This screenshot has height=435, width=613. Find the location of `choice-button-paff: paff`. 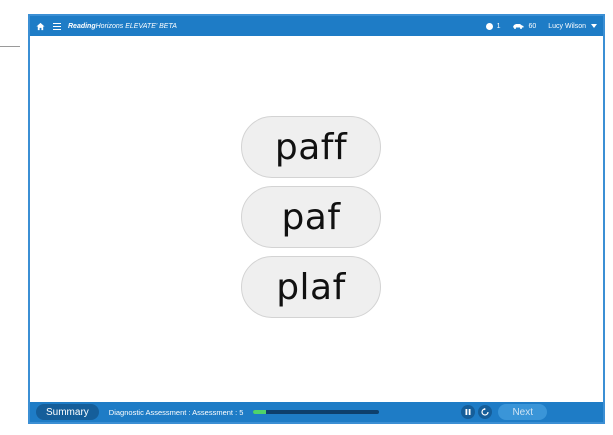

choice-button-paff: paff is located at coordinates (311, 147).